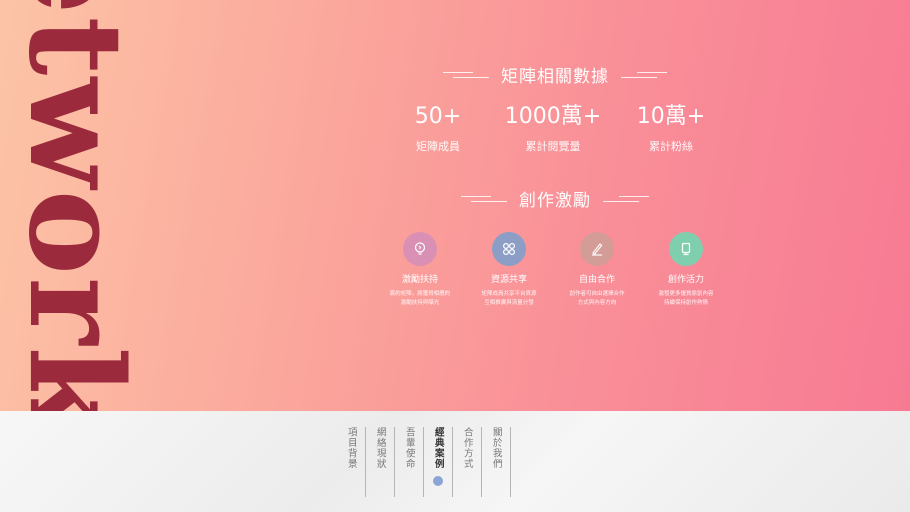  Describe the element at coordinates (555, 201) in the screenshot. I see `features-heading-text: 創作激勵` at that location.